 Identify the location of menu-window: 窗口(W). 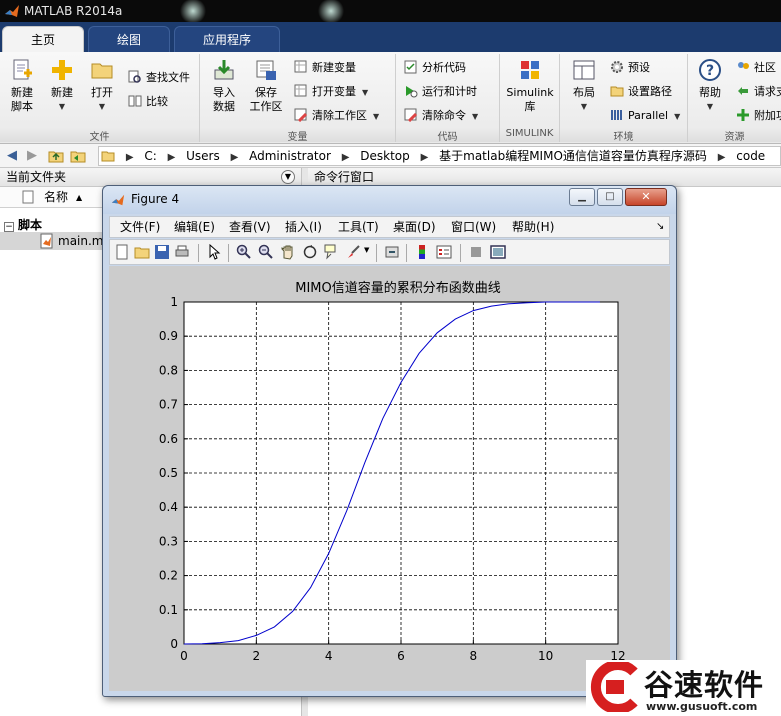
(473, 227).